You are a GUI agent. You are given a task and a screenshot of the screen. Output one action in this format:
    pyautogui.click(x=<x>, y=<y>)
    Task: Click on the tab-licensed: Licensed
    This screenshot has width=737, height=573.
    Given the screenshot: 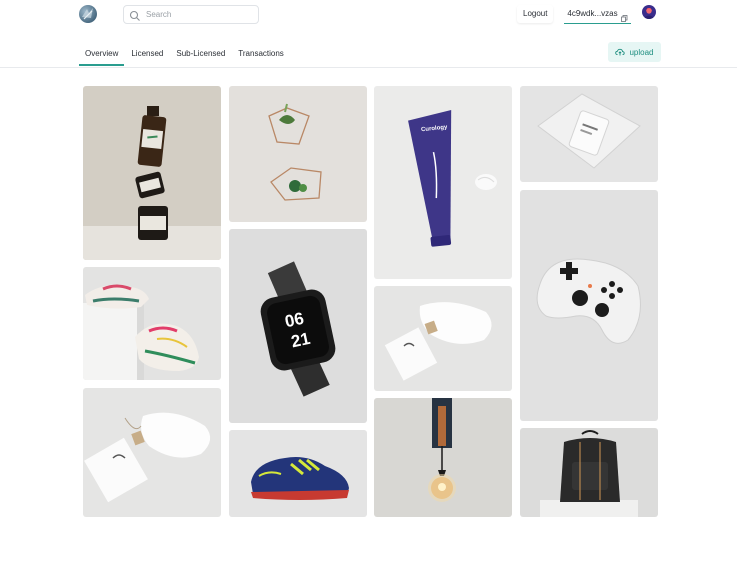 What is the action you would take?
    pyautogui.click(x=147, y=54)
    